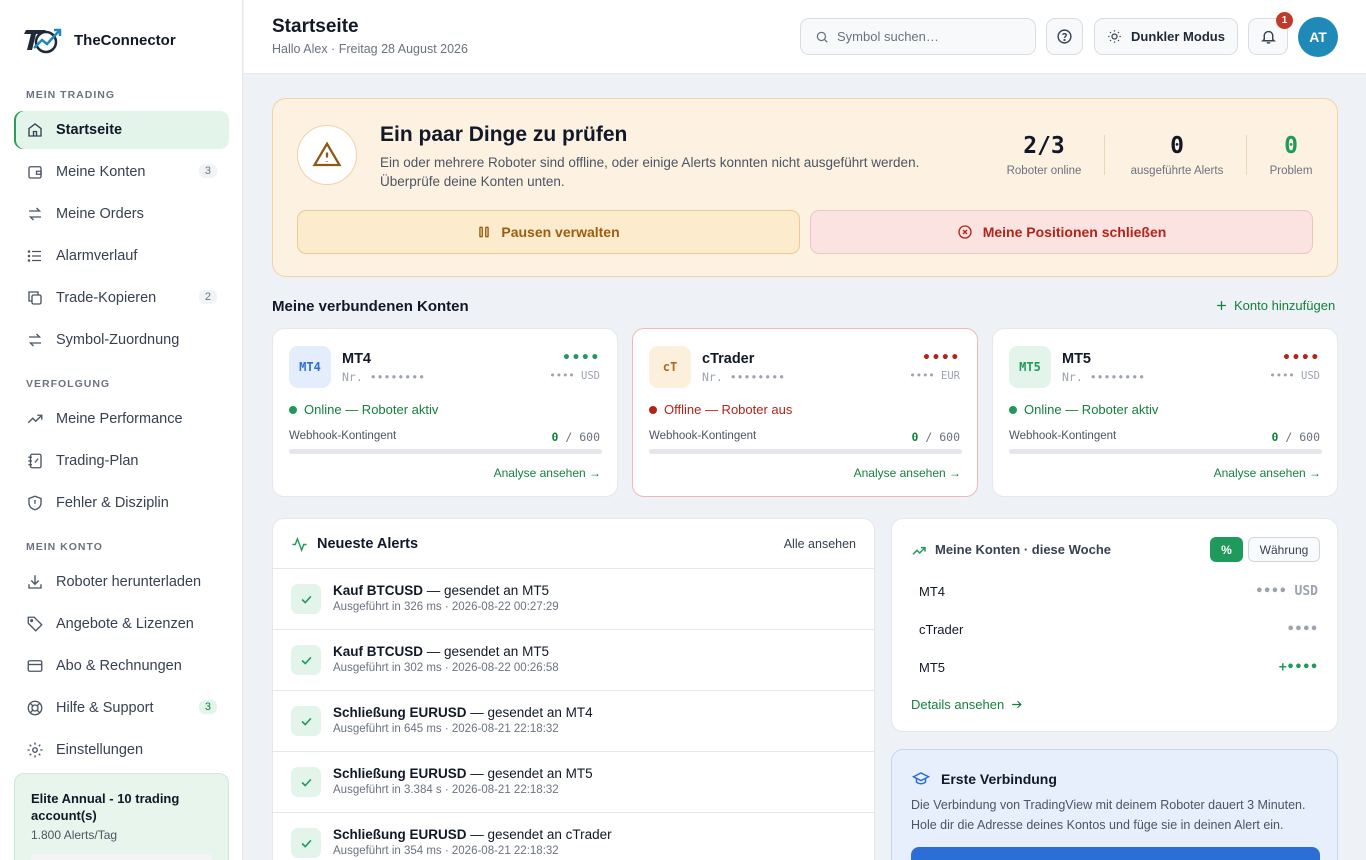  What do you see at coordinates (35, 298) in the screenshot?
I see `copy-icon` at bounding box center [35, 298].